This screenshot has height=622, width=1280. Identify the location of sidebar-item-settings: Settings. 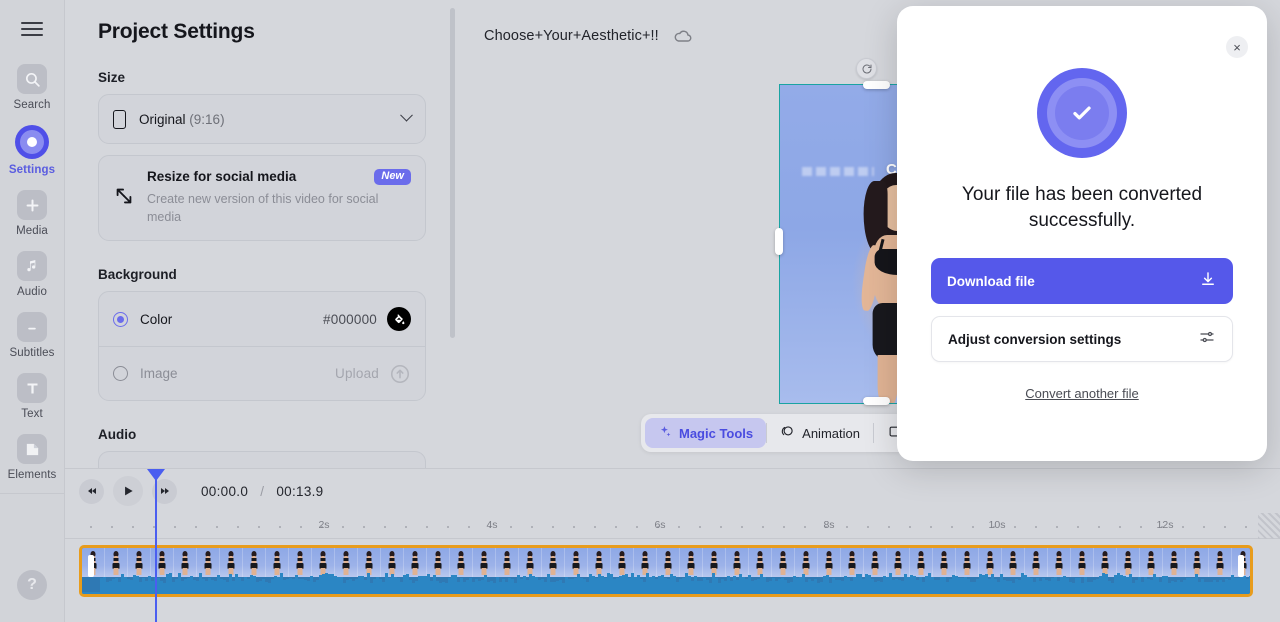
(32, 149).